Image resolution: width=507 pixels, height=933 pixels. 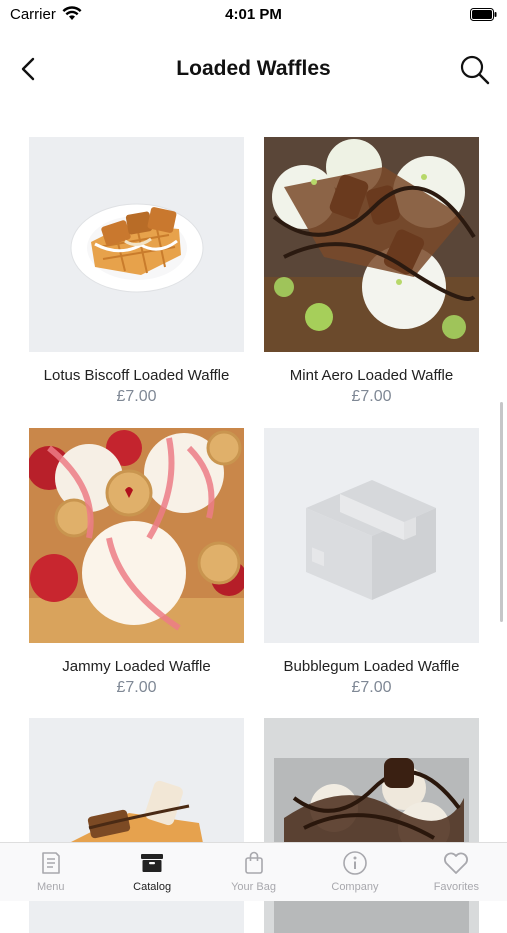 I want to click on tab-your-bag: Your Bag, so click(x=253, y=872).